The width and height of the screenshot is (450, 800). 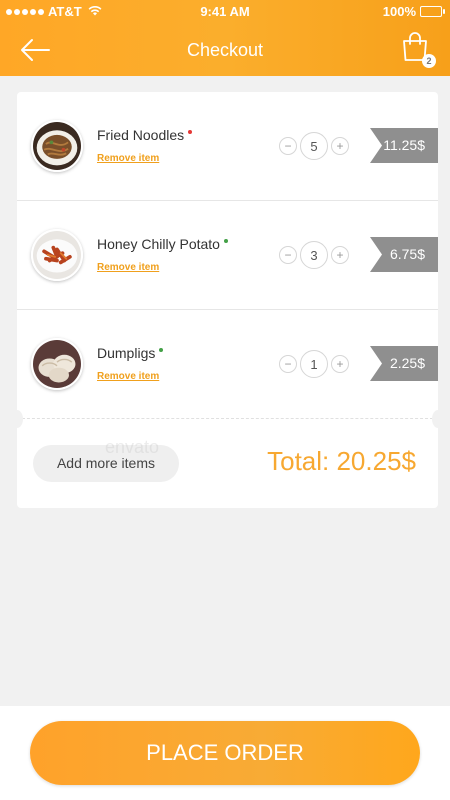 I want to click on quantity-value: 3, so click(x=314, y=255).